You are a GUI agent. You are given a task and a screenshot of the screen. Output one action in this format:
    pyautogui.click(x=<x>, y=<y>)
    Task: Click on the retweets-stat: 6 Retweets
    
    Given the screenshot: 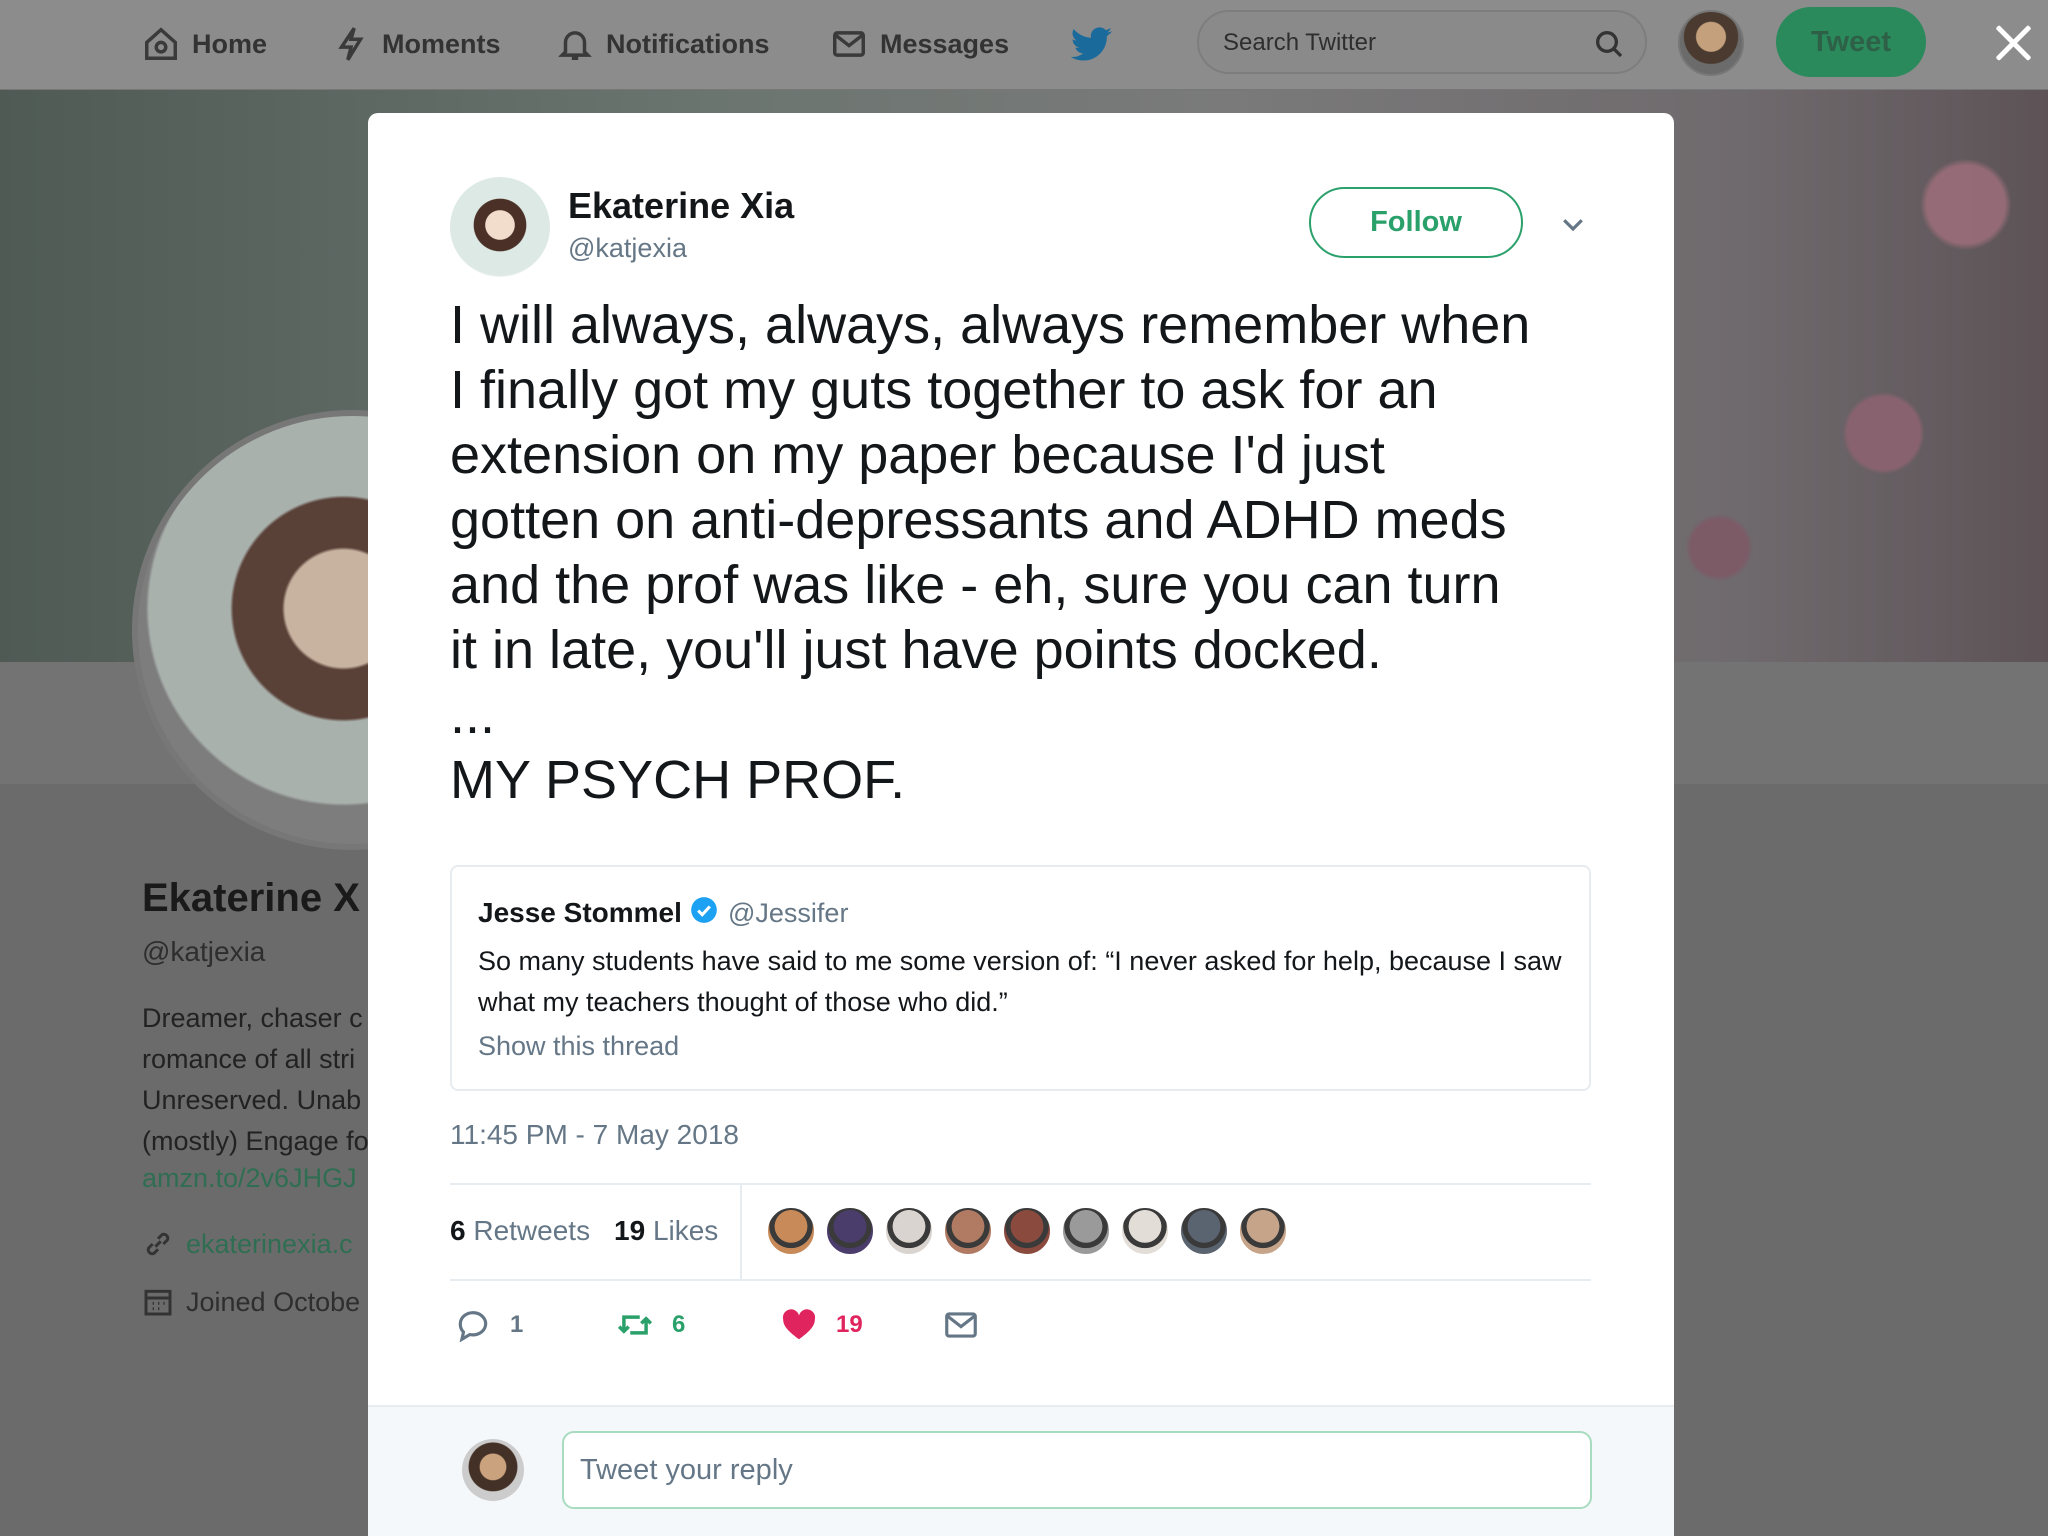 What is the action you would take?
    pyautogui.click(x=520, y=1231)
    